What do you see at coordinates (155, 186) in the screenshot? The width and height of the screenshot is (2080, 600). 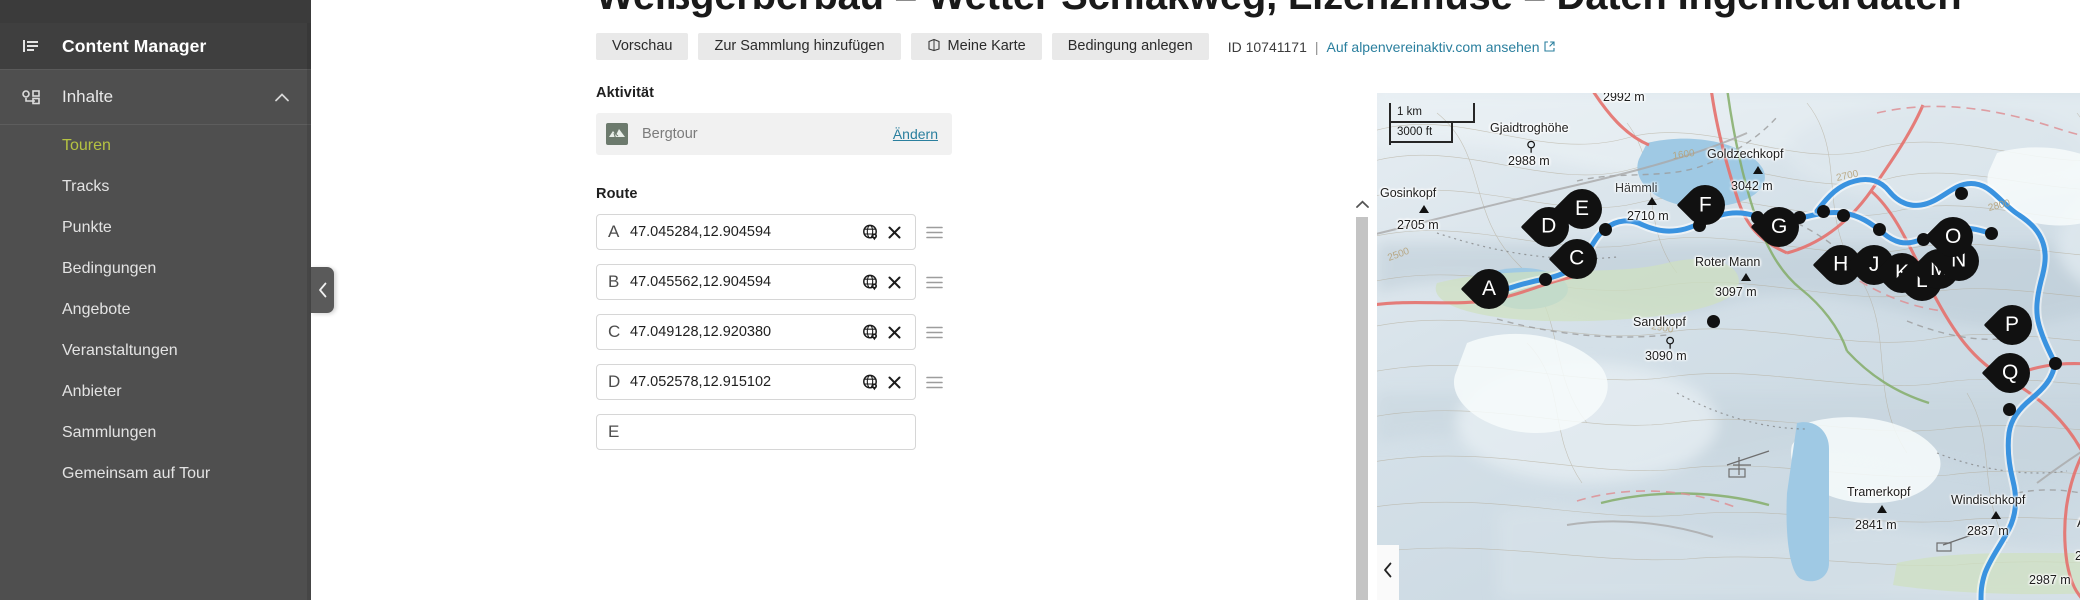 I see `sidebar-item-tracks: Tracks` at bounding box center [155, 186].